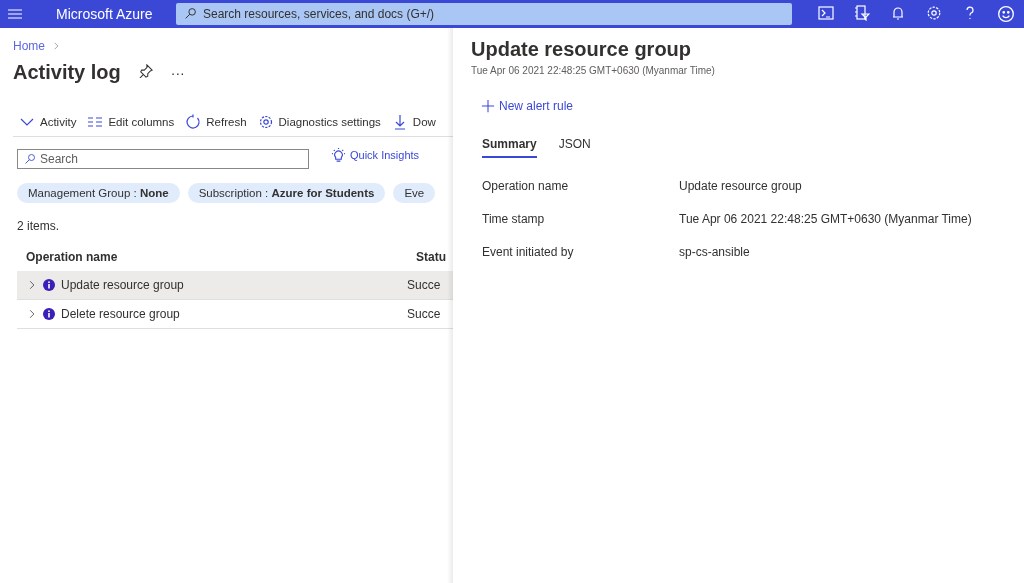 The width and height of the screenshot is (1024, 583). I want to click on pin-icon, so click(145, 71).